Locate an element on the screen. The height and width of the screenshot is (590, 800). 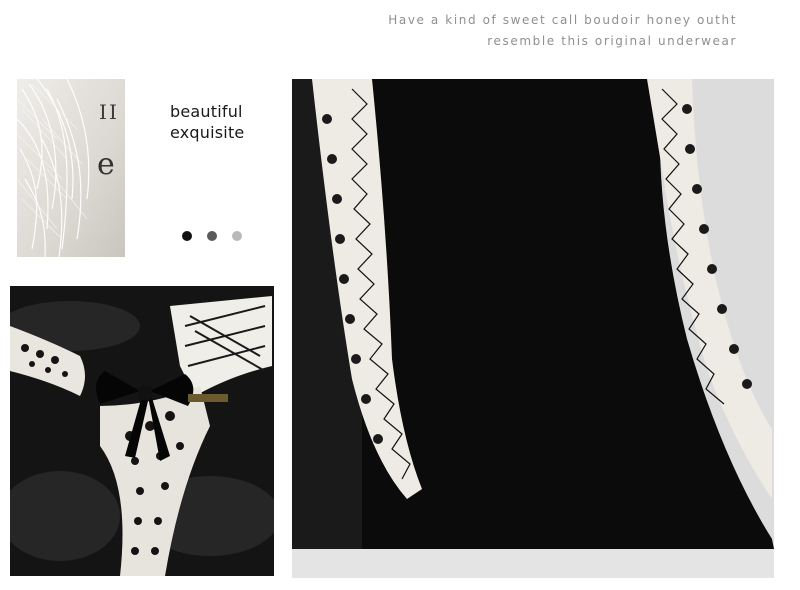
tagline-line-2: resemble this original underwear is located at coordinates (612, 41).